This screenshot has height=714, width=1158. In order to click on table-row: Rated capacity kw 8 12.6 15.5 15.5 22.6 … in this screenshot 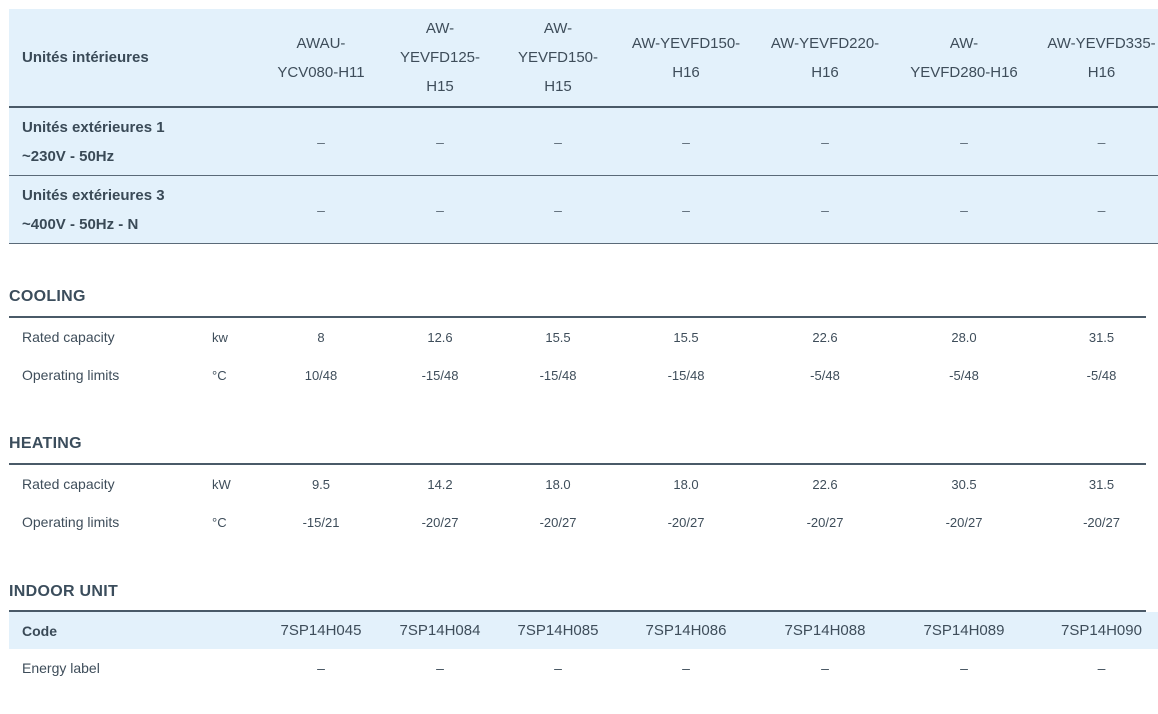, I will do `click(583, 337)`.